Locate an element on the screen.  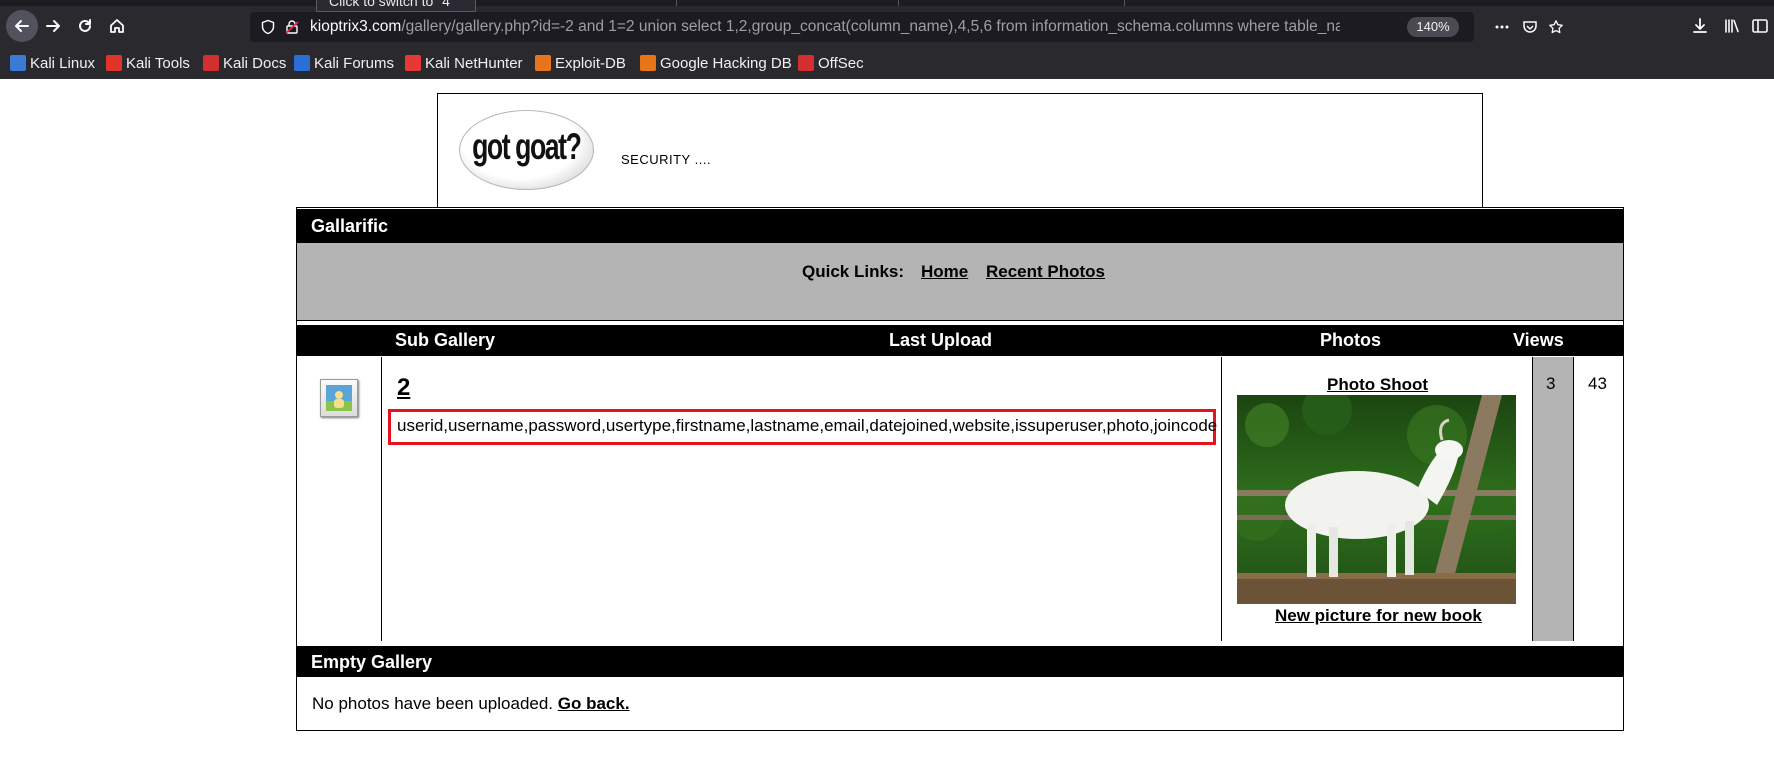
site-logo: got goat? is located at coordinates (526, 150).